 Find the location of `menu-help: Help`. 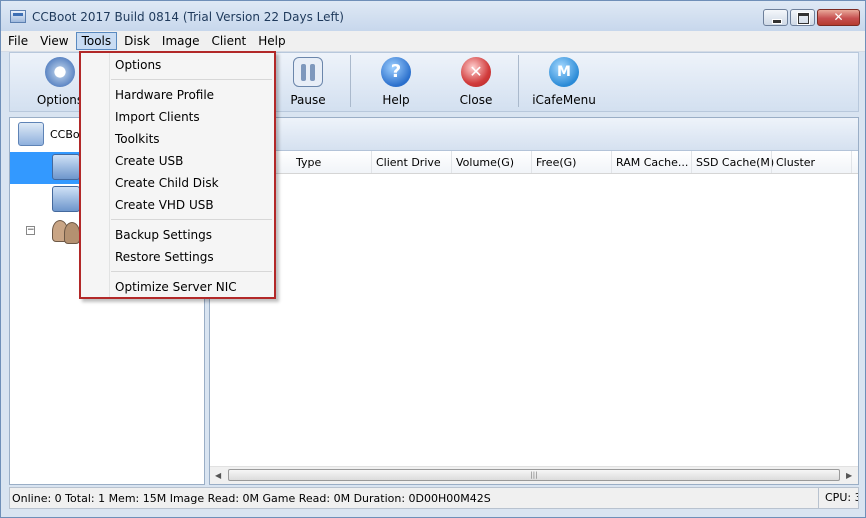

menu-help: Help is located at coordinates (271, 41).